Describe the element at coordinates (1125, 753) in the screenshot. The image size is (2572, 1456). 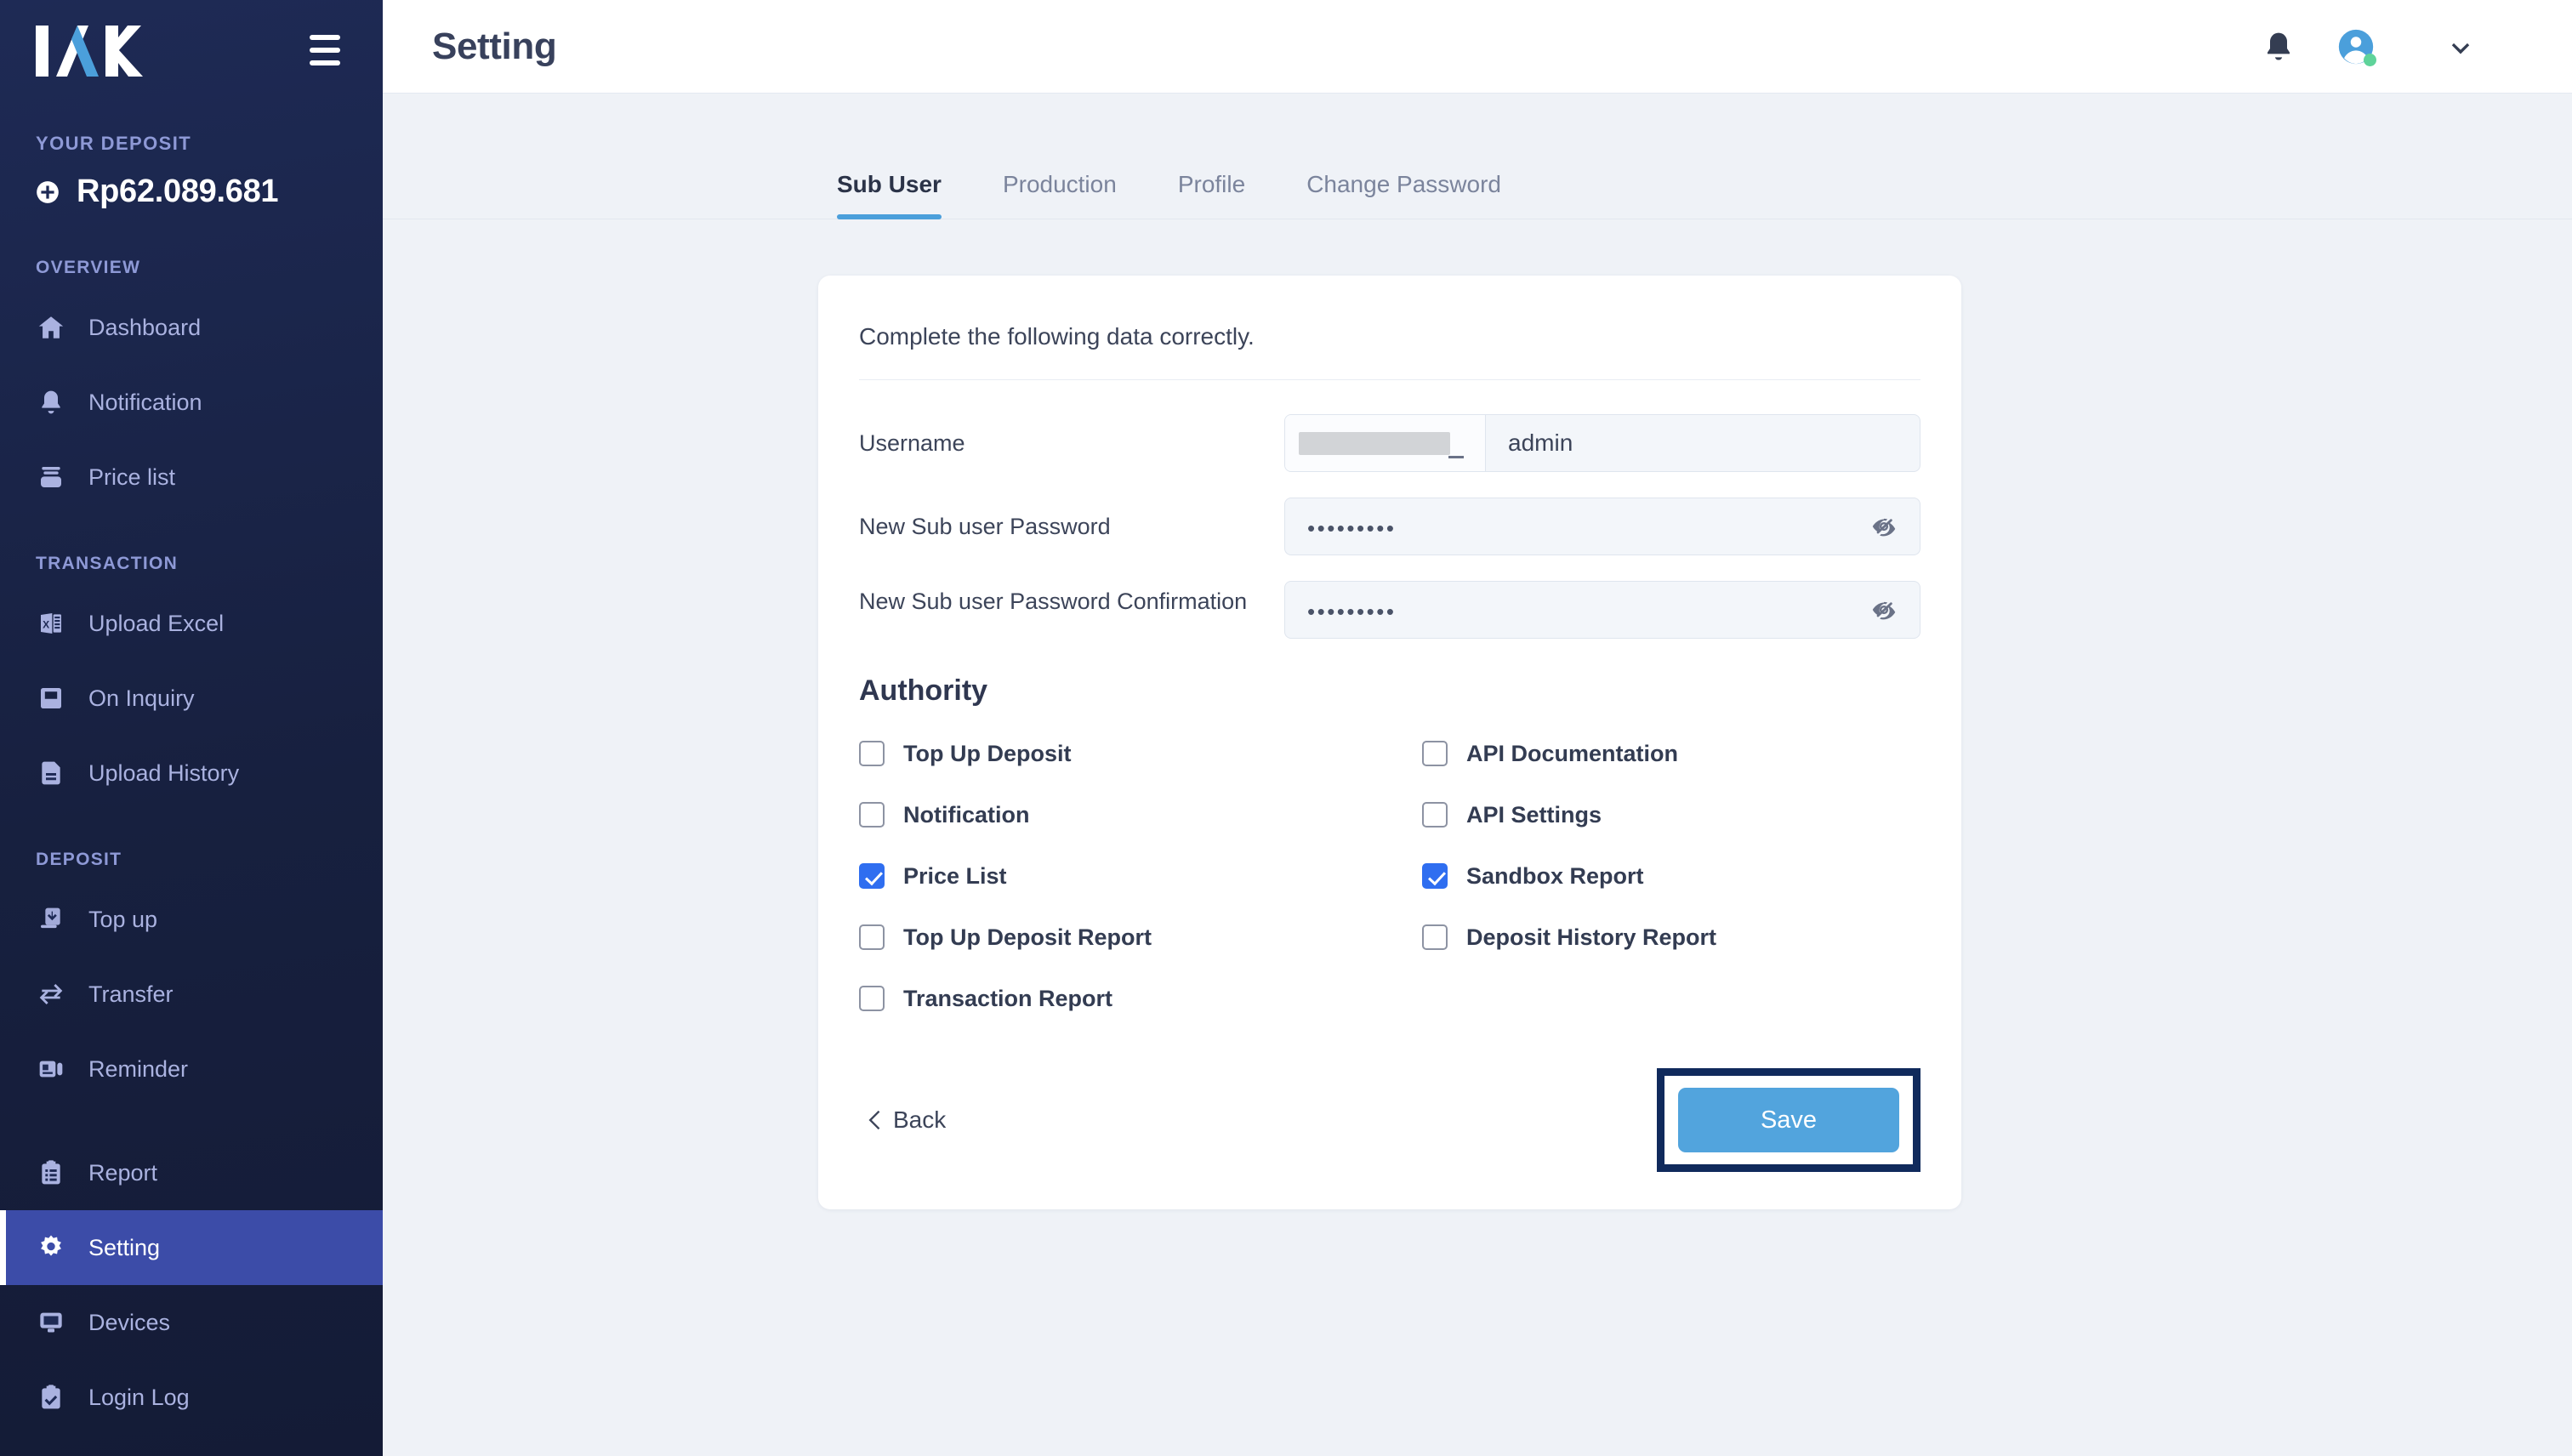
I see `authority-item-top-up-deposit: Top Up Deposit` at that location.